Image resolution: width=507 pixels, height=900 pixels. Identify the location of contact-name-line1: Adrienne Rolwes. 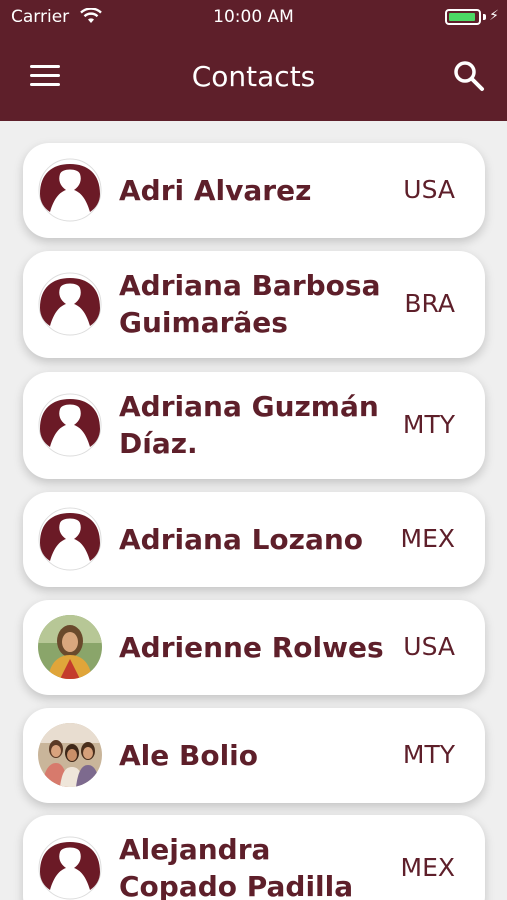
(251, 647).